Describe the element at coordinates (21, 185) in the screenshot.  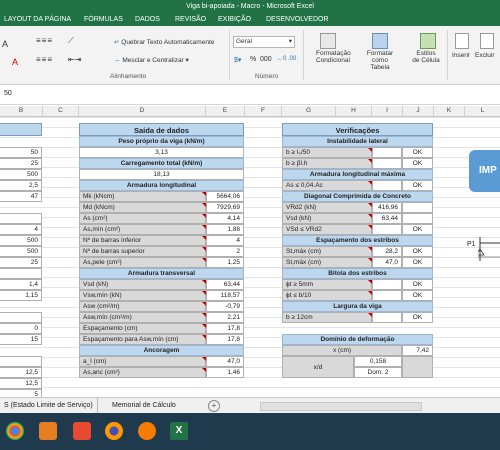
I see `left-input-cell: 2,5` at that location.